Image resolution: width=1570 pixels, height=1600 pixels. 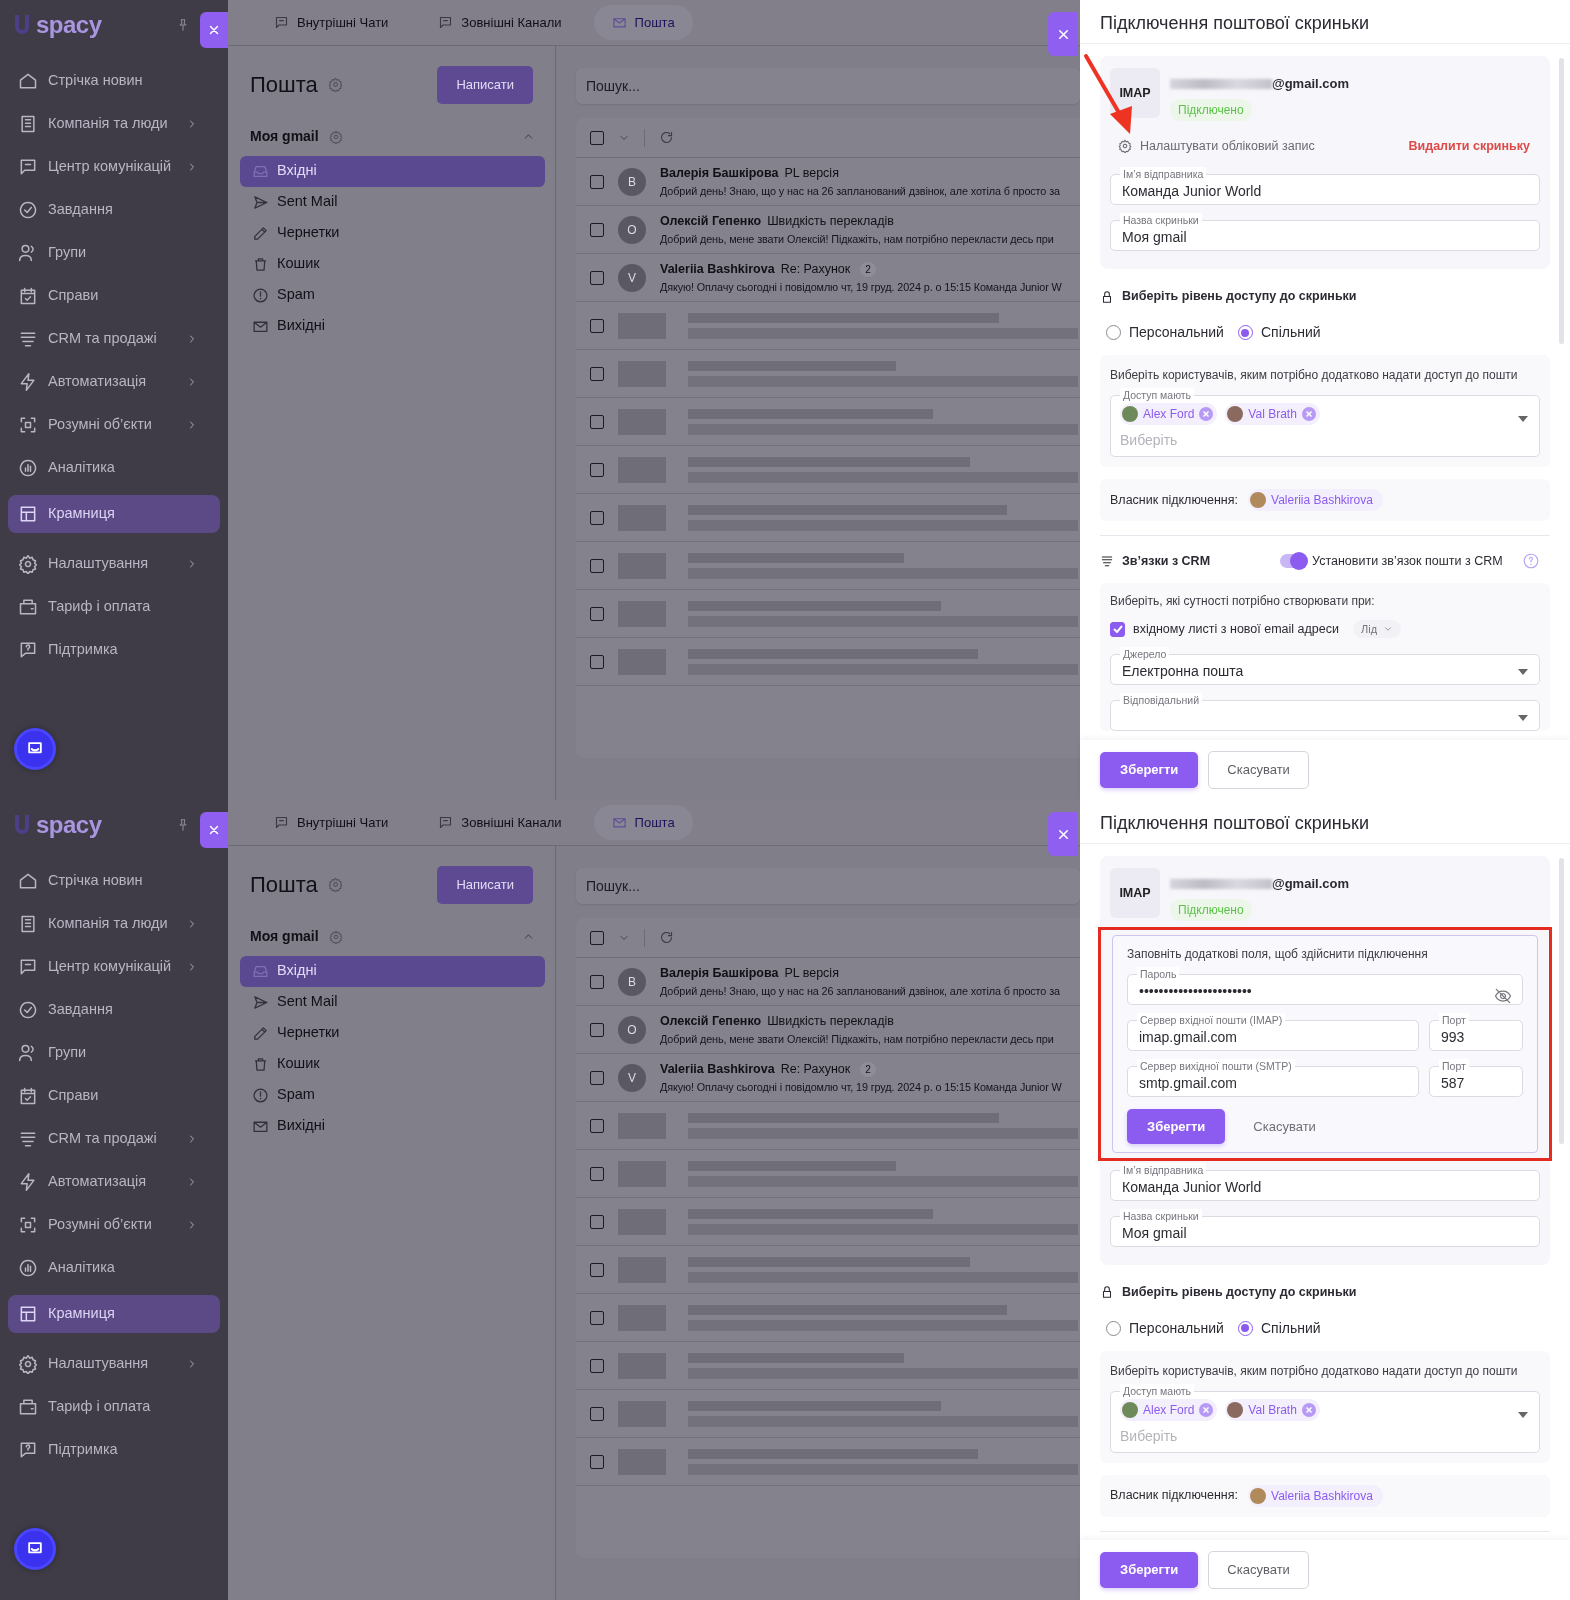 What do you see at coordinates (114, 1139) in the screenshot?
I see `sidebar-item: CRM та продажі` at bounding box center [114, 1139].